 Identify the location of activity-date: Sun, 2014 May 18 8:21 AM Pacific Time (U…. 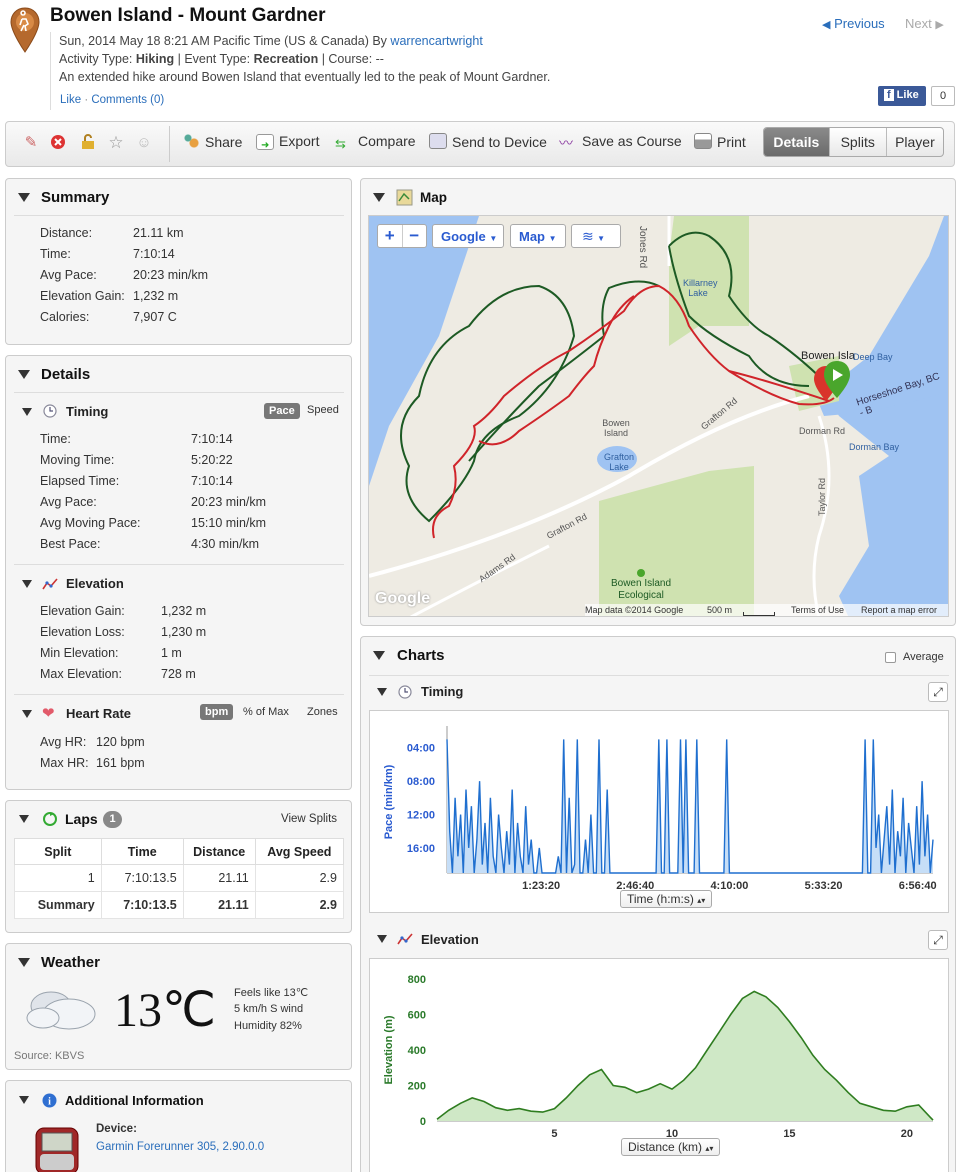
(271, 41).